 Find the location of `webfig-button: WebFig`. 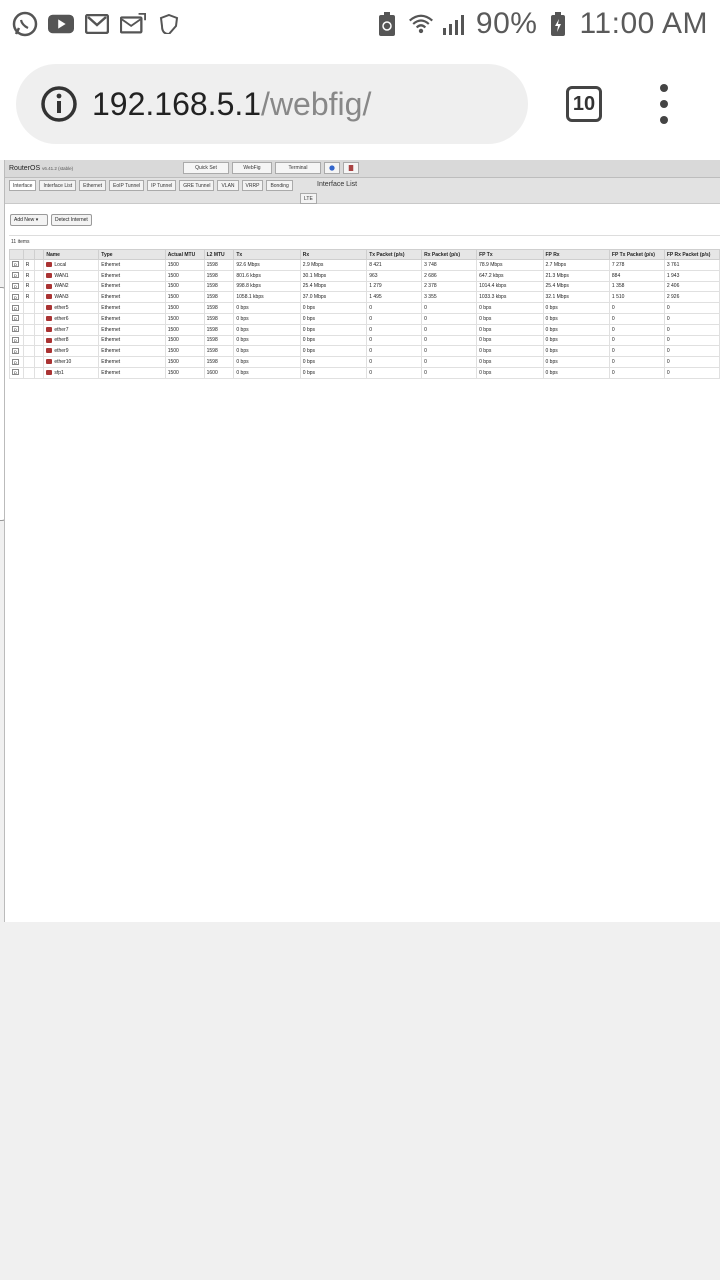

webfig-button: WebFig is located at coordinates (252, 168).